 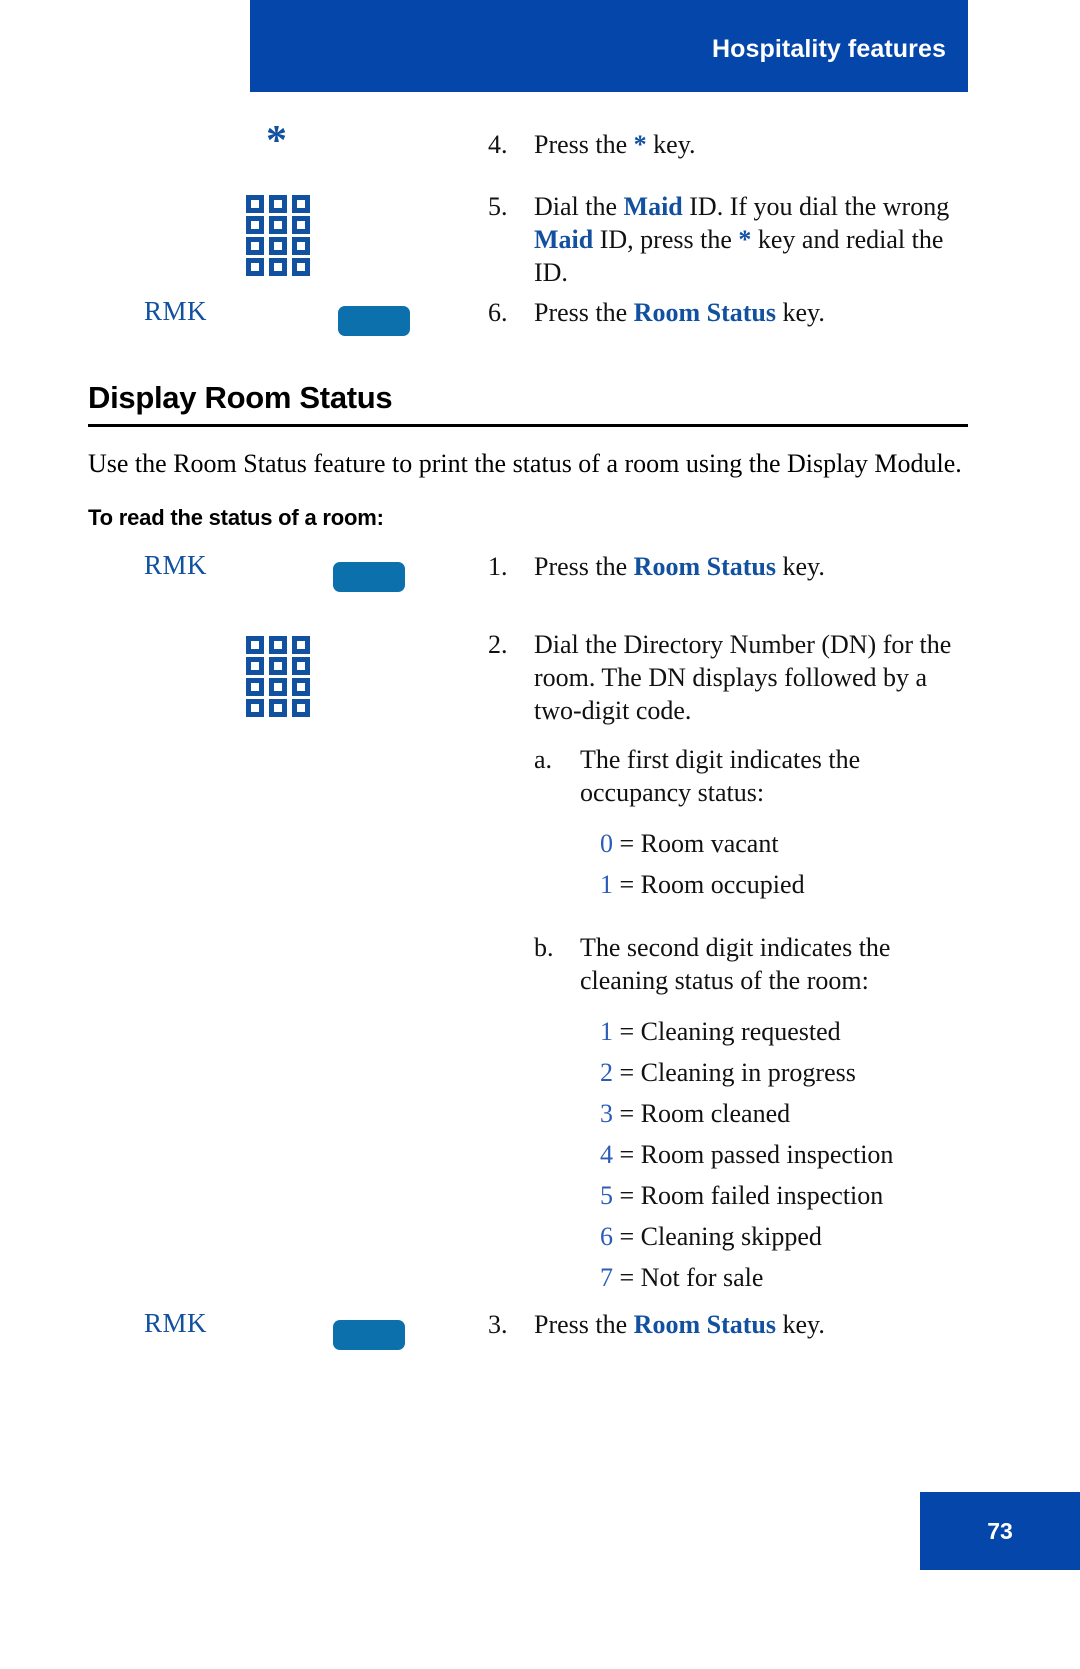 I want to click on header-title: Hospitality features, so click(x=828, y=48).